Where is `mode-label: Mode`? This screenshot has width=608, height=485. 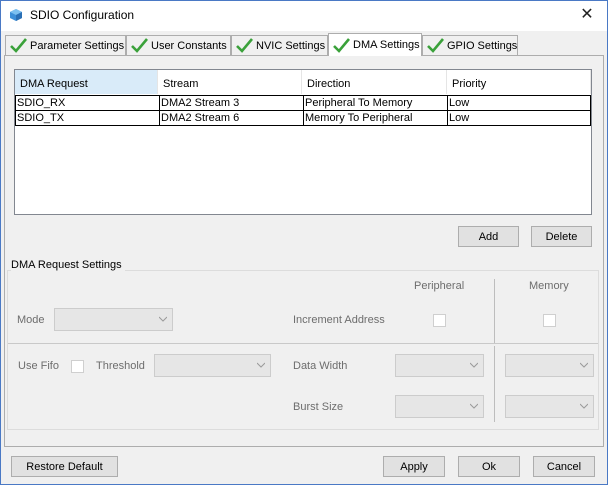 mode-label: Mode is located at coordinates (31, 320).